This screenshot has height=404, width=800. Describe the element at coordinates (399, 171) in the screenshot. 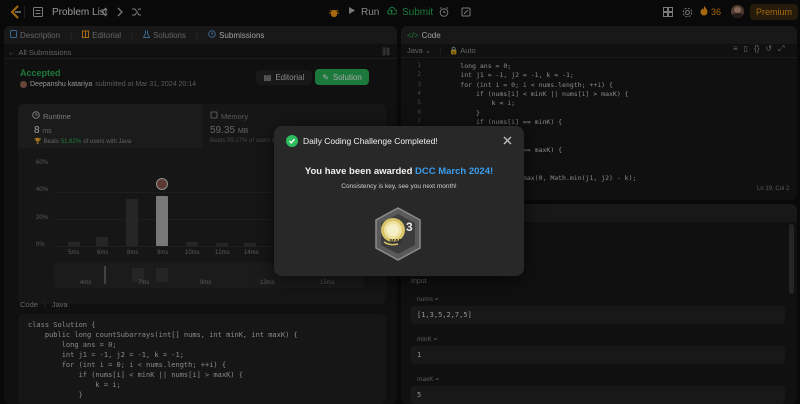

I see `award-text: You have been awarded DCC March 2024!` at that location.